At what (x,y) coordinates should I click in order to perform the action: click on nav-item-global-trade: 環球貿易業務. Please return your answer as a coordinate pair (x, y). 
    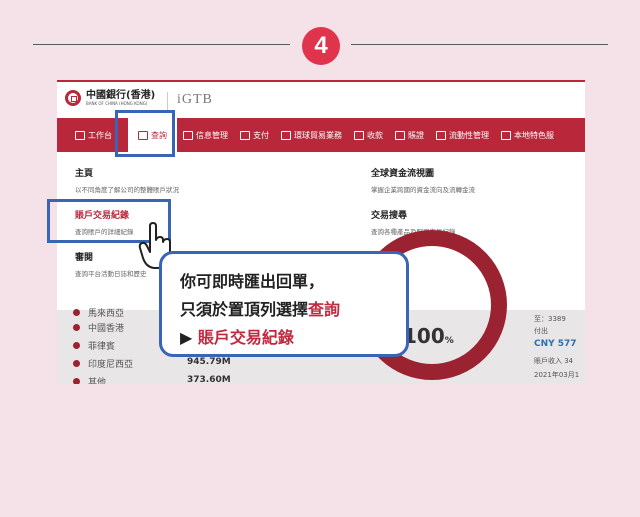
    Looking at the image, I should click on (311, 135).